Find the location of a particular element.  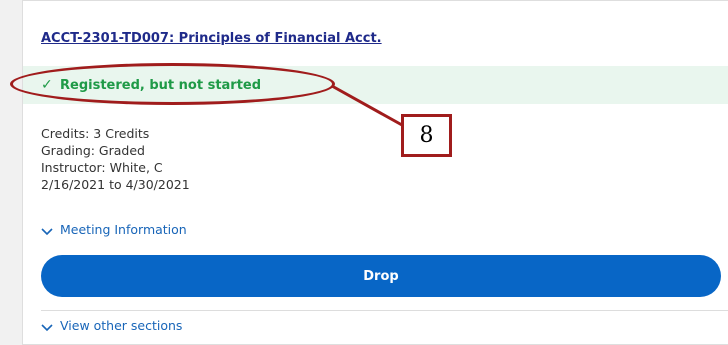

date-range-text: 2/16/2021 to 4/30/2021 is located at coordinates (115, 184).